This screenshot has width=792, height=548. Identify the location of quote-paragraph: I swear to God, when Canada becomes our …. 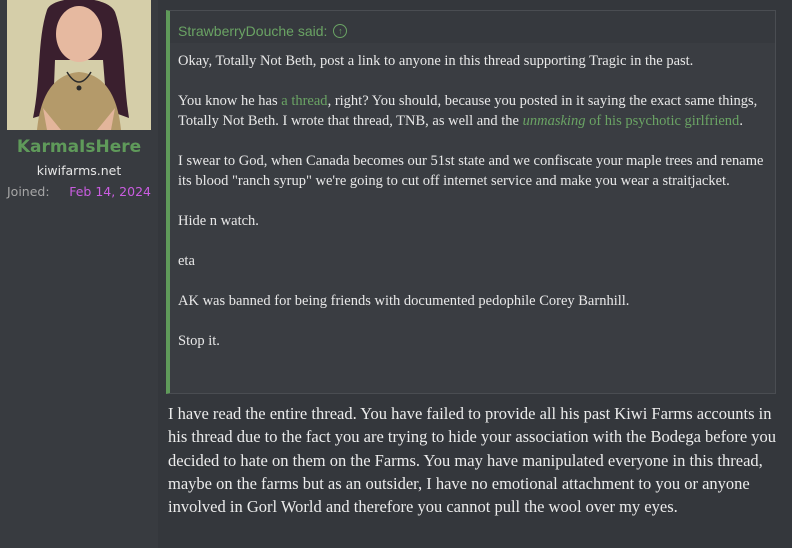
(471, 171).